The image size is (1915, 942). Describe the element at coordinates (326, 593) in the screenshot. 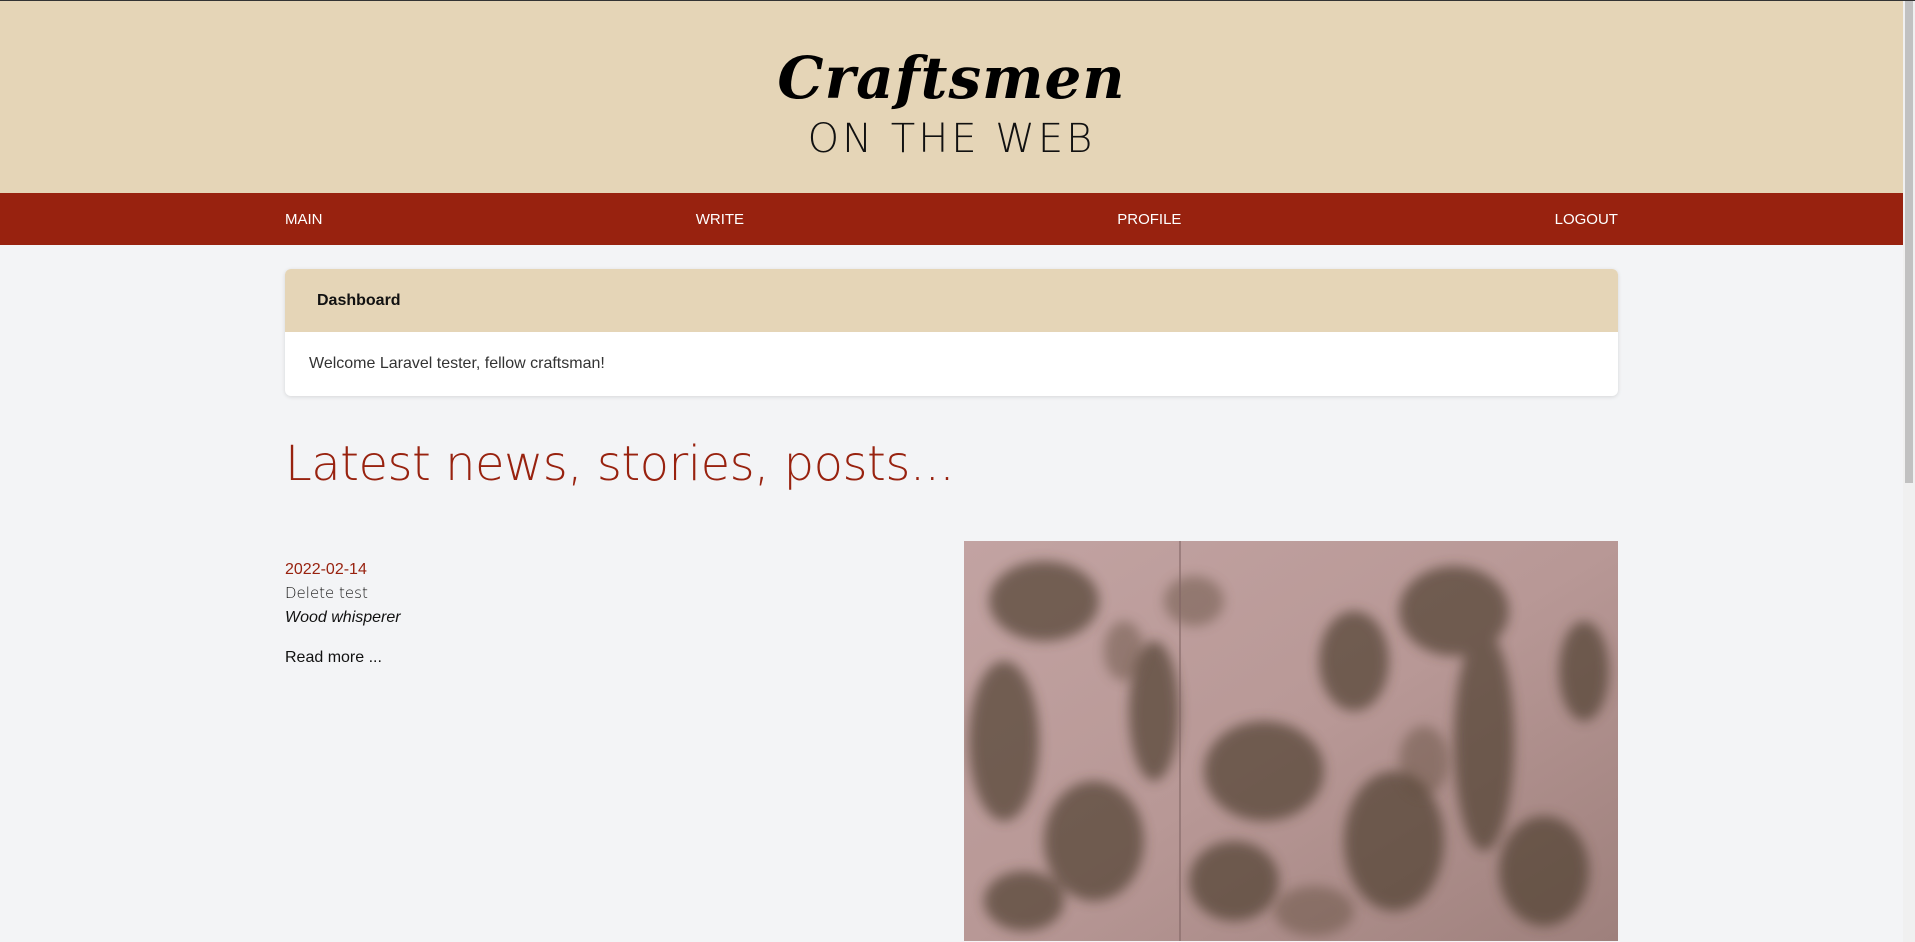

I see `post-title: Delete test` at that location.